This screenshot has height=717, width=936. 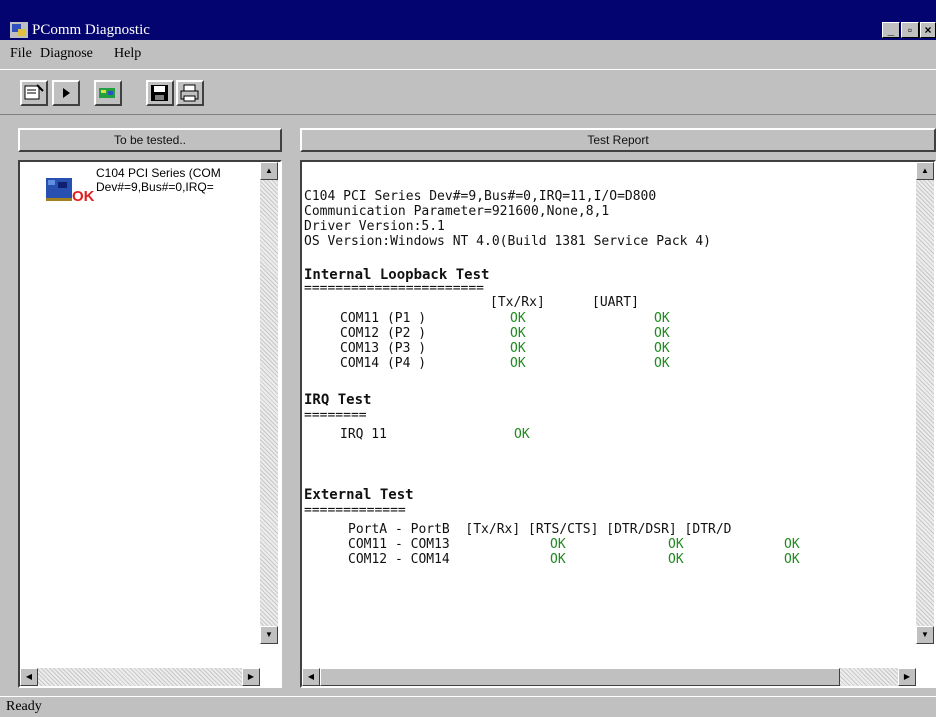 What do you see at coordinates (338, 400) in the screenshot?
I see `irq-test-title: IRQ Test` at bounding box center [338, 400].